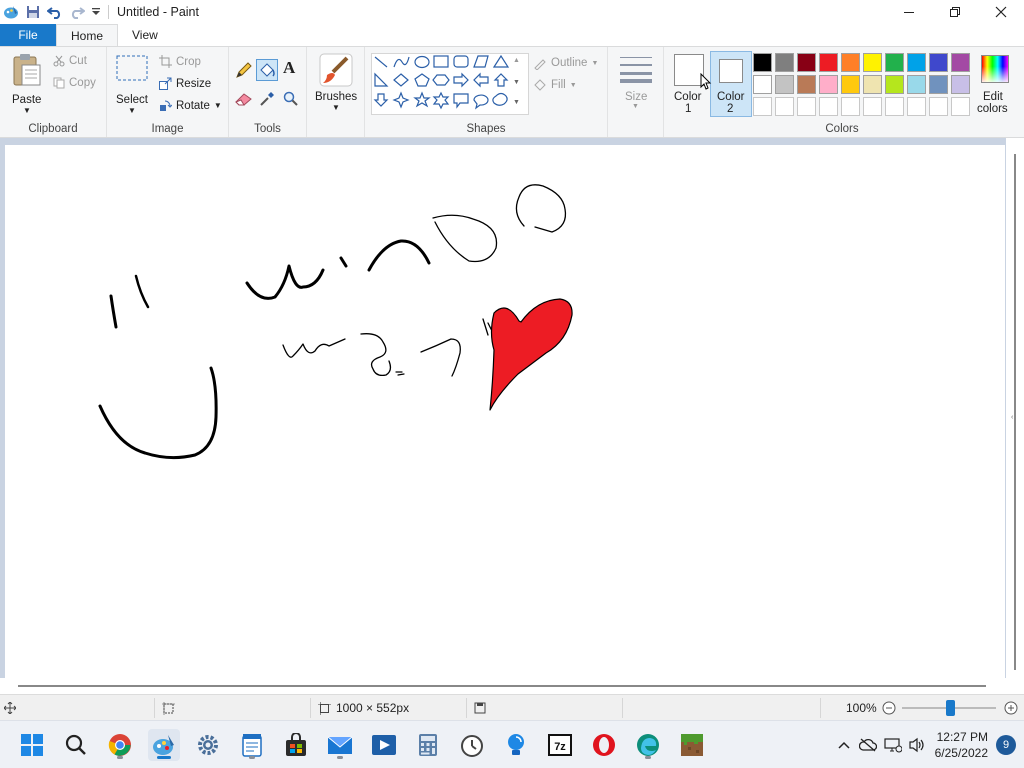 The width and height of the screenshot is (1024, 768). Describe the element at coordinates (648, 745) in the screenshot. I see `taskbar-edge` at that location.